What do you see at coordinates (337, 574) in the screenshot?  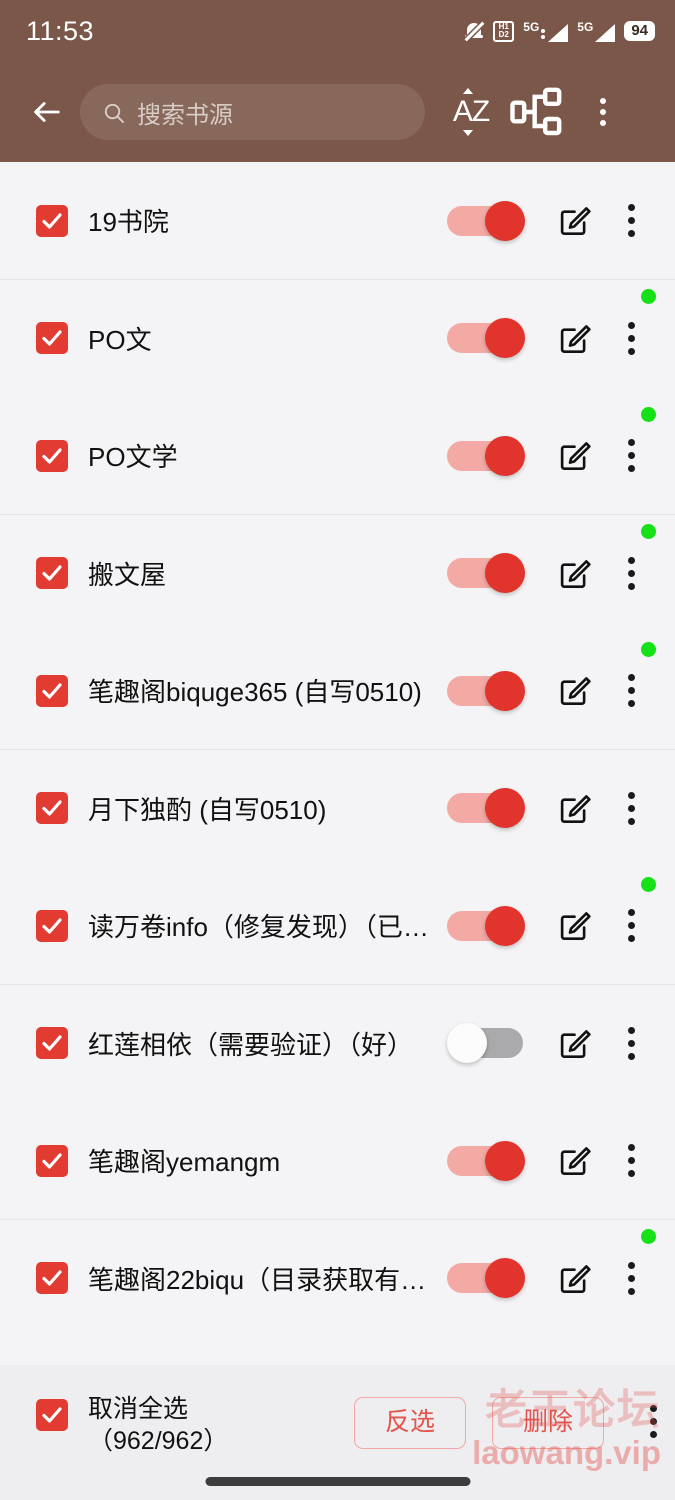 I see `table-row: 搬文屋` at bounding box center [337, 574].